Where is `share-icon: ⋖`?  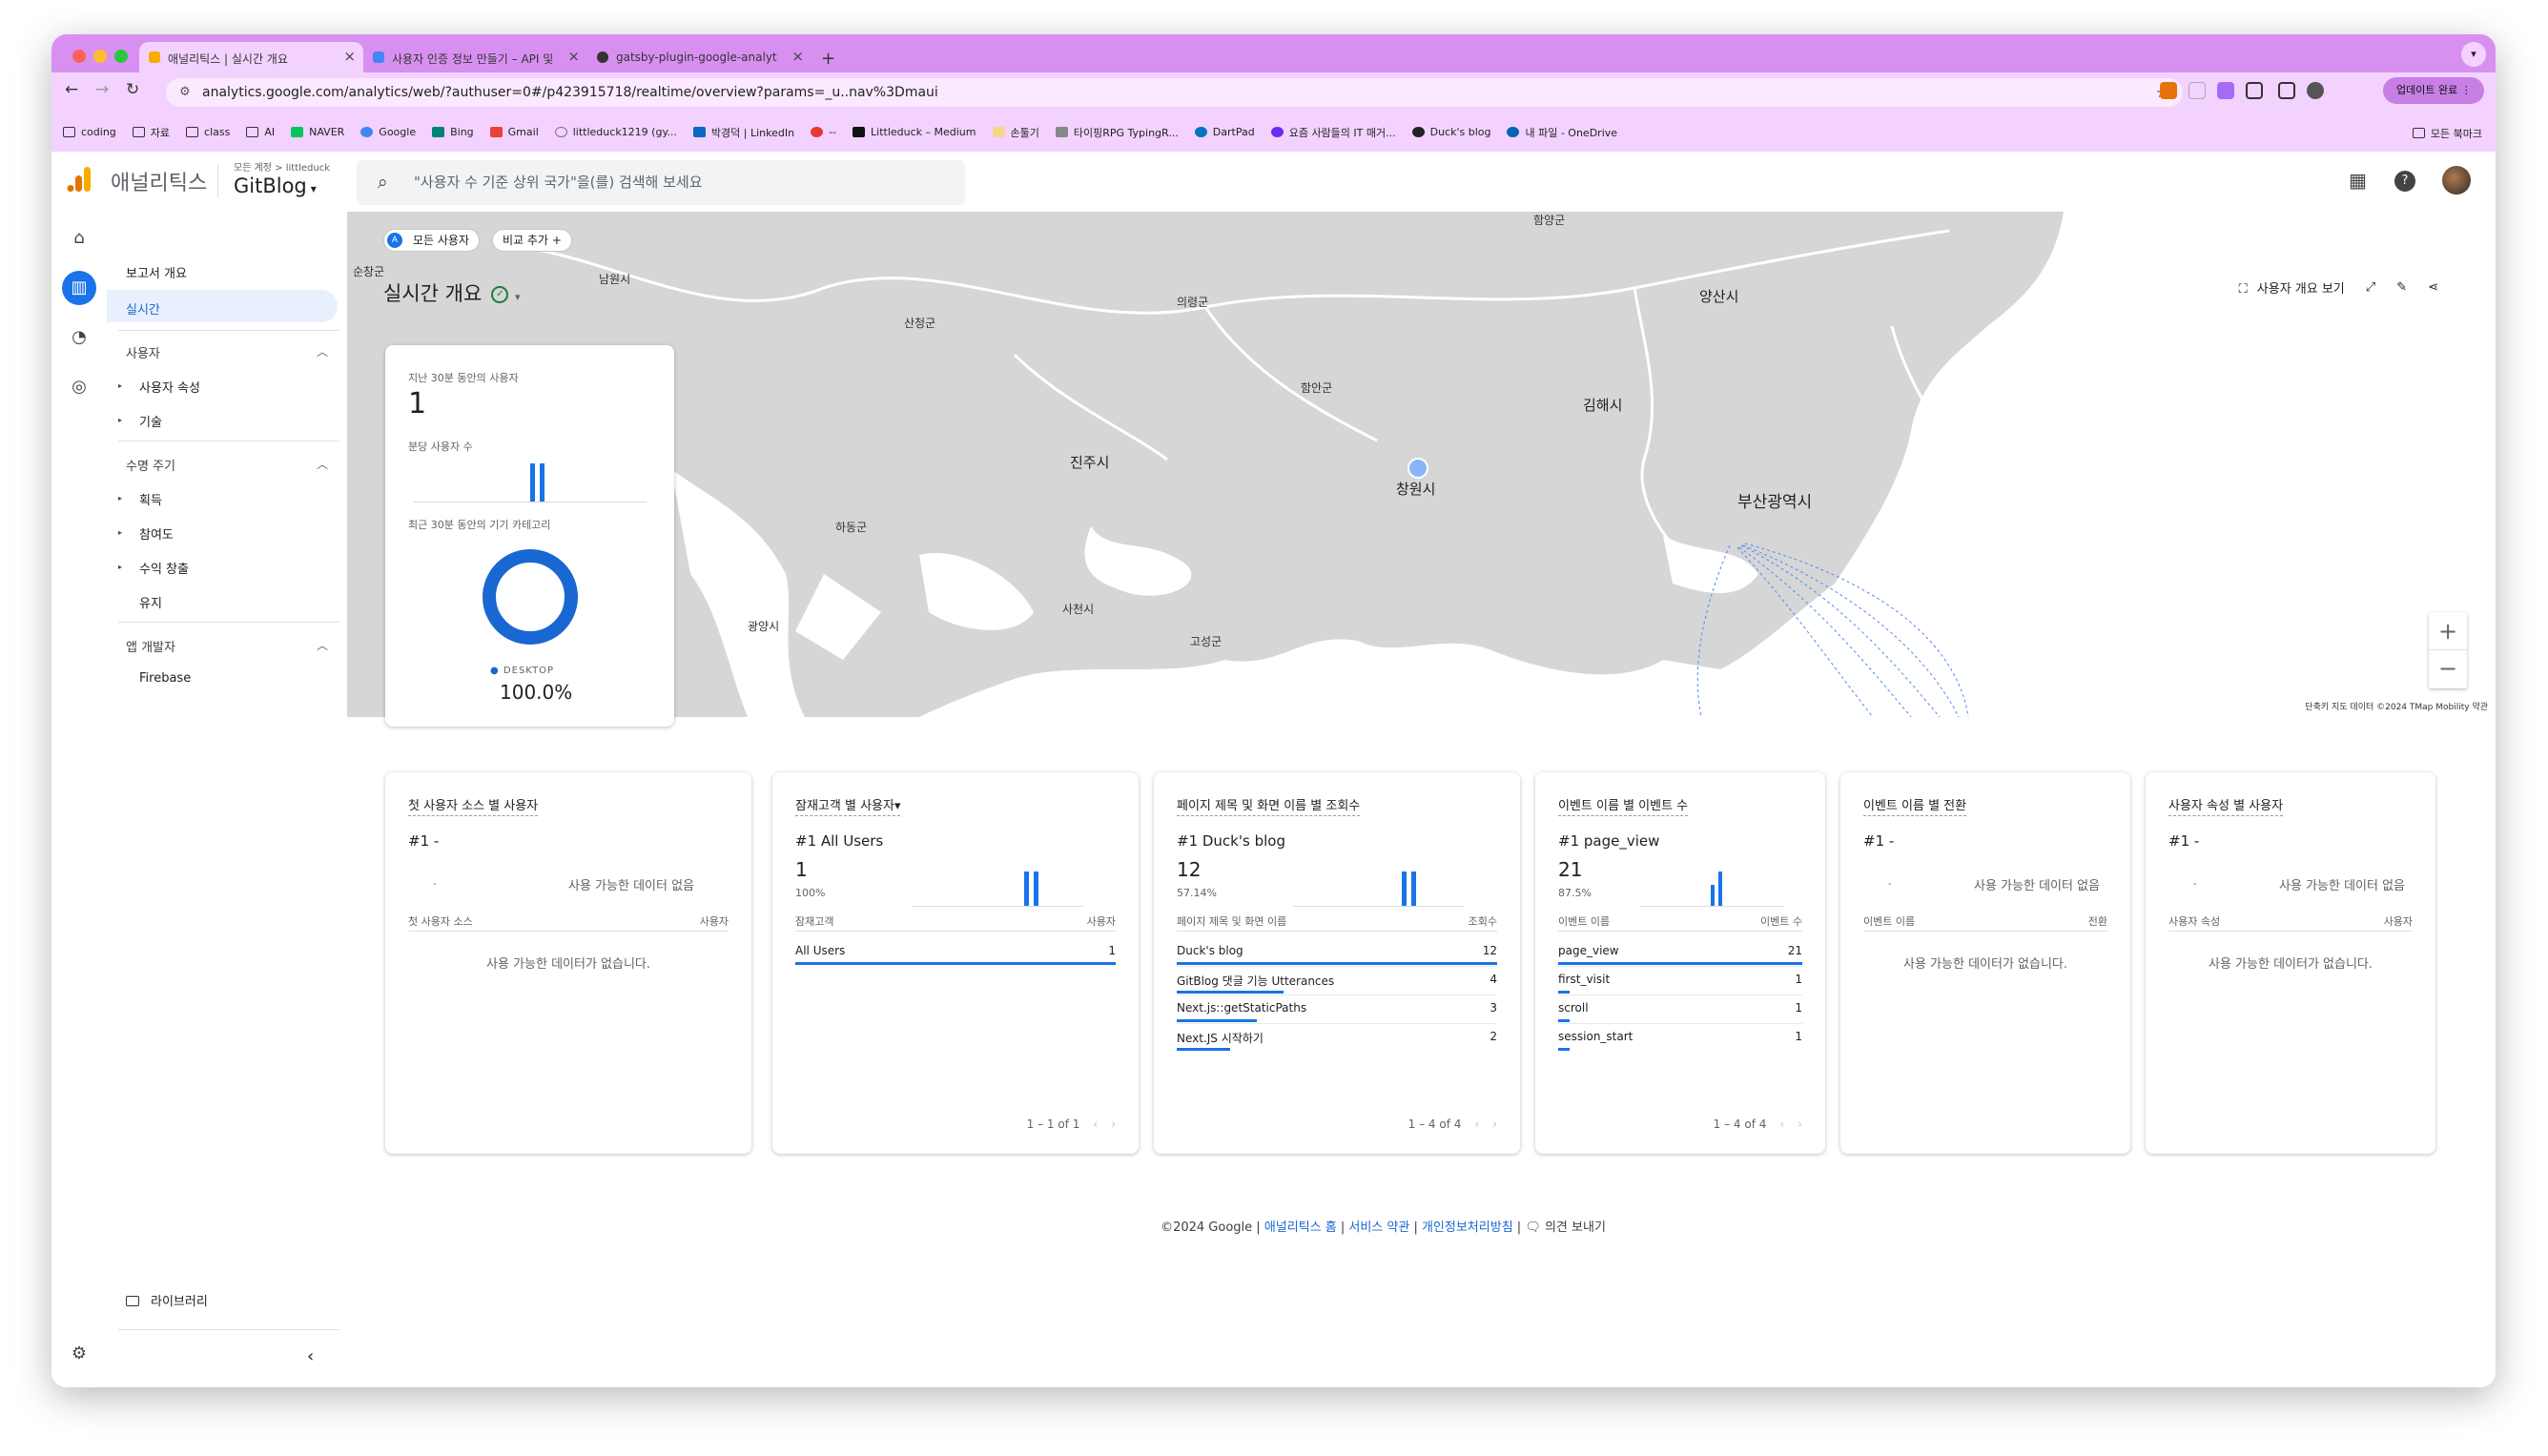 share-icon: ⋖ is located at coordinates (2433, 287).